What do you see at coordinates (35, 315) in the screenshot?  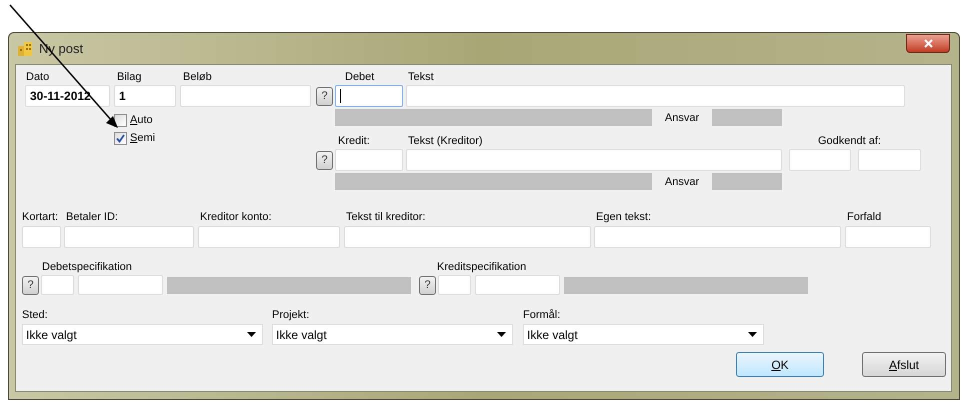 I see `field-label: Sted:` at bounding box center [35, 315].